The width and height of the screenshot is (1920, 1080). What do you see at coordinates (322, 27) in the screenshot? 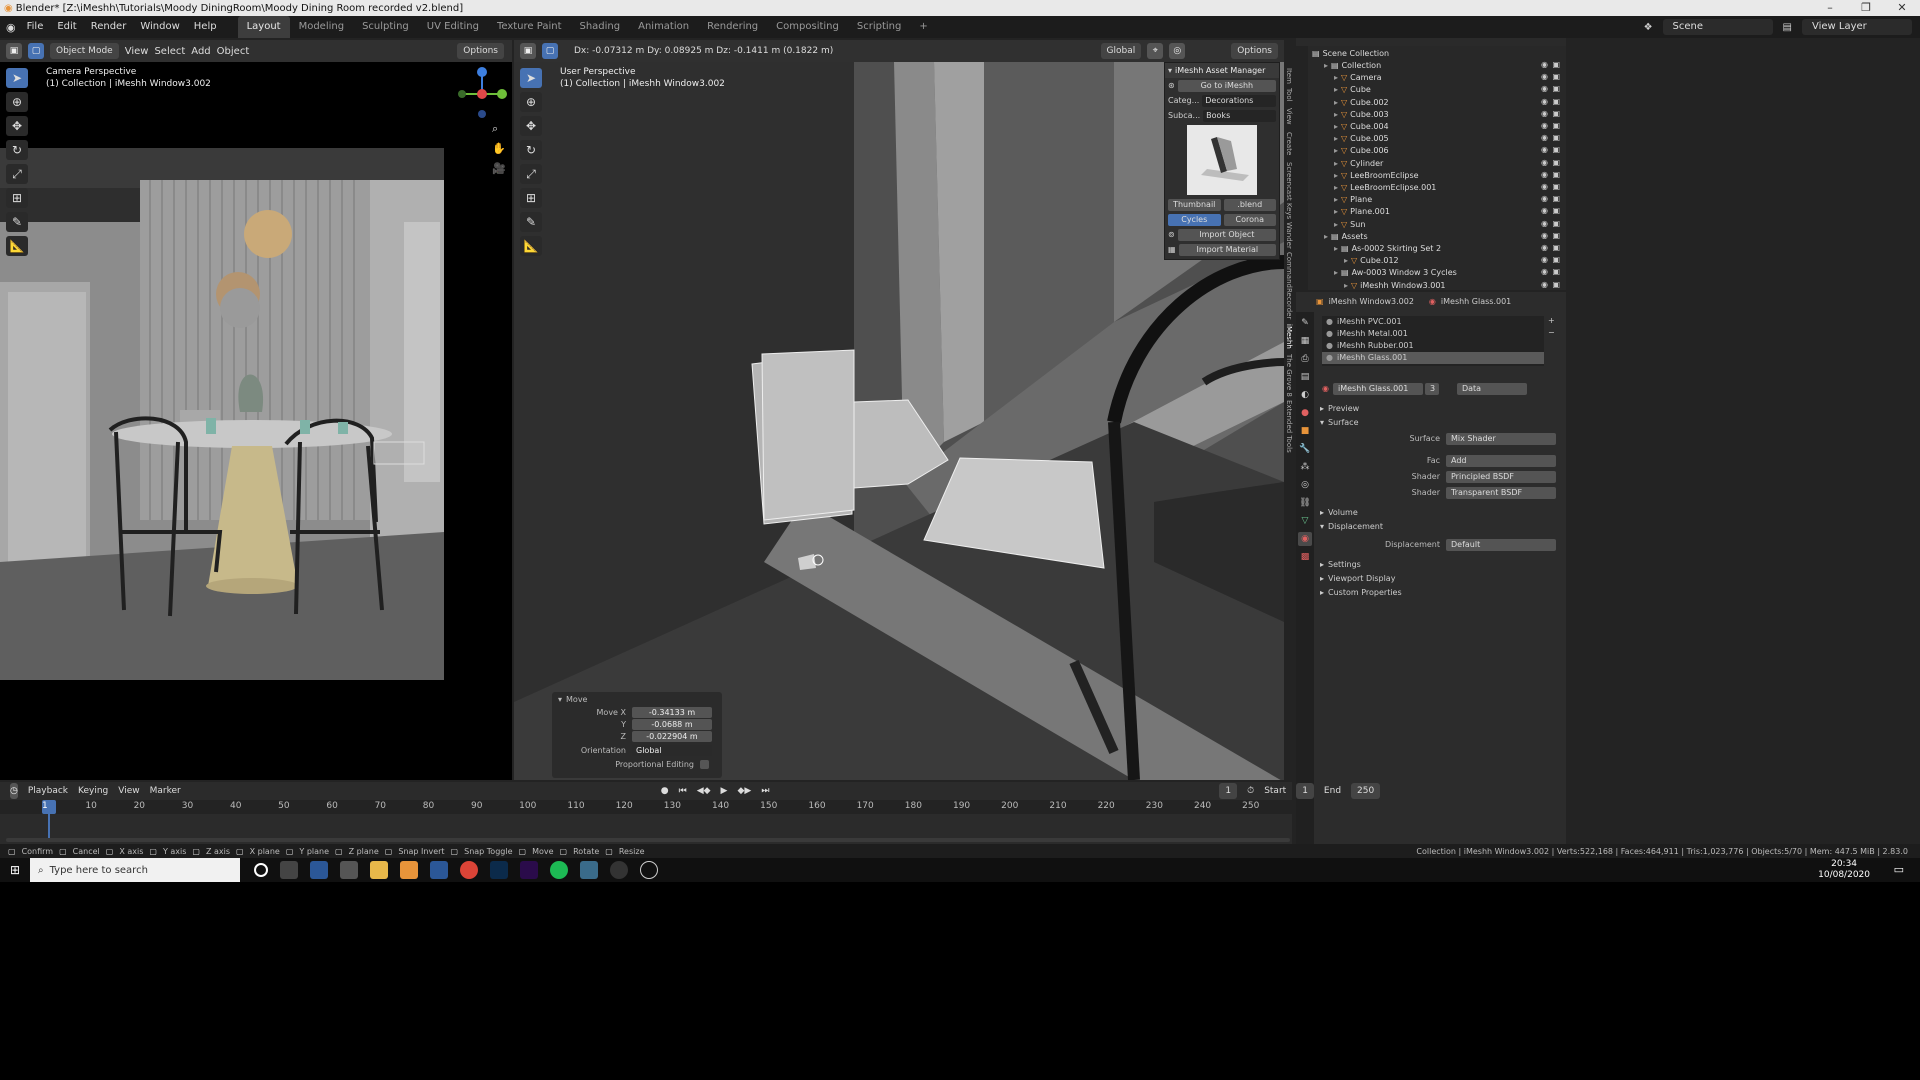
I see `tab-modeling: Modeling` at bounding box center [322, 27].